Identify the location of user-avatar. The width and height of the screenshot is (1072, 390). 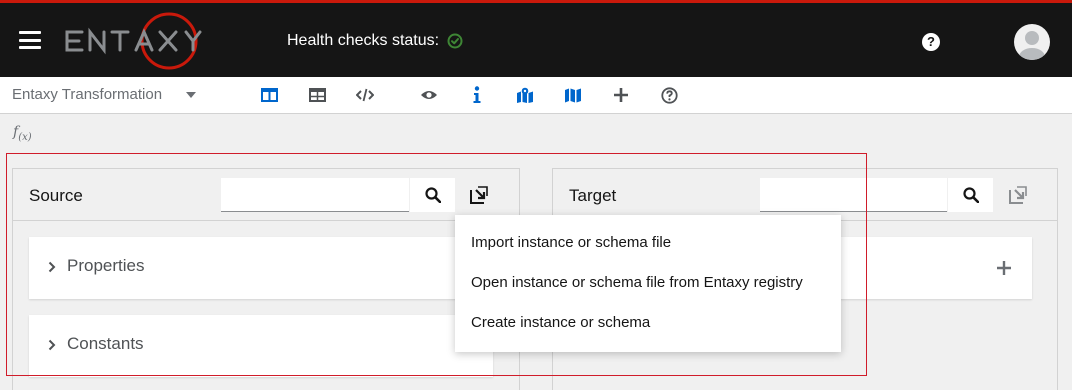
(1032, 42).